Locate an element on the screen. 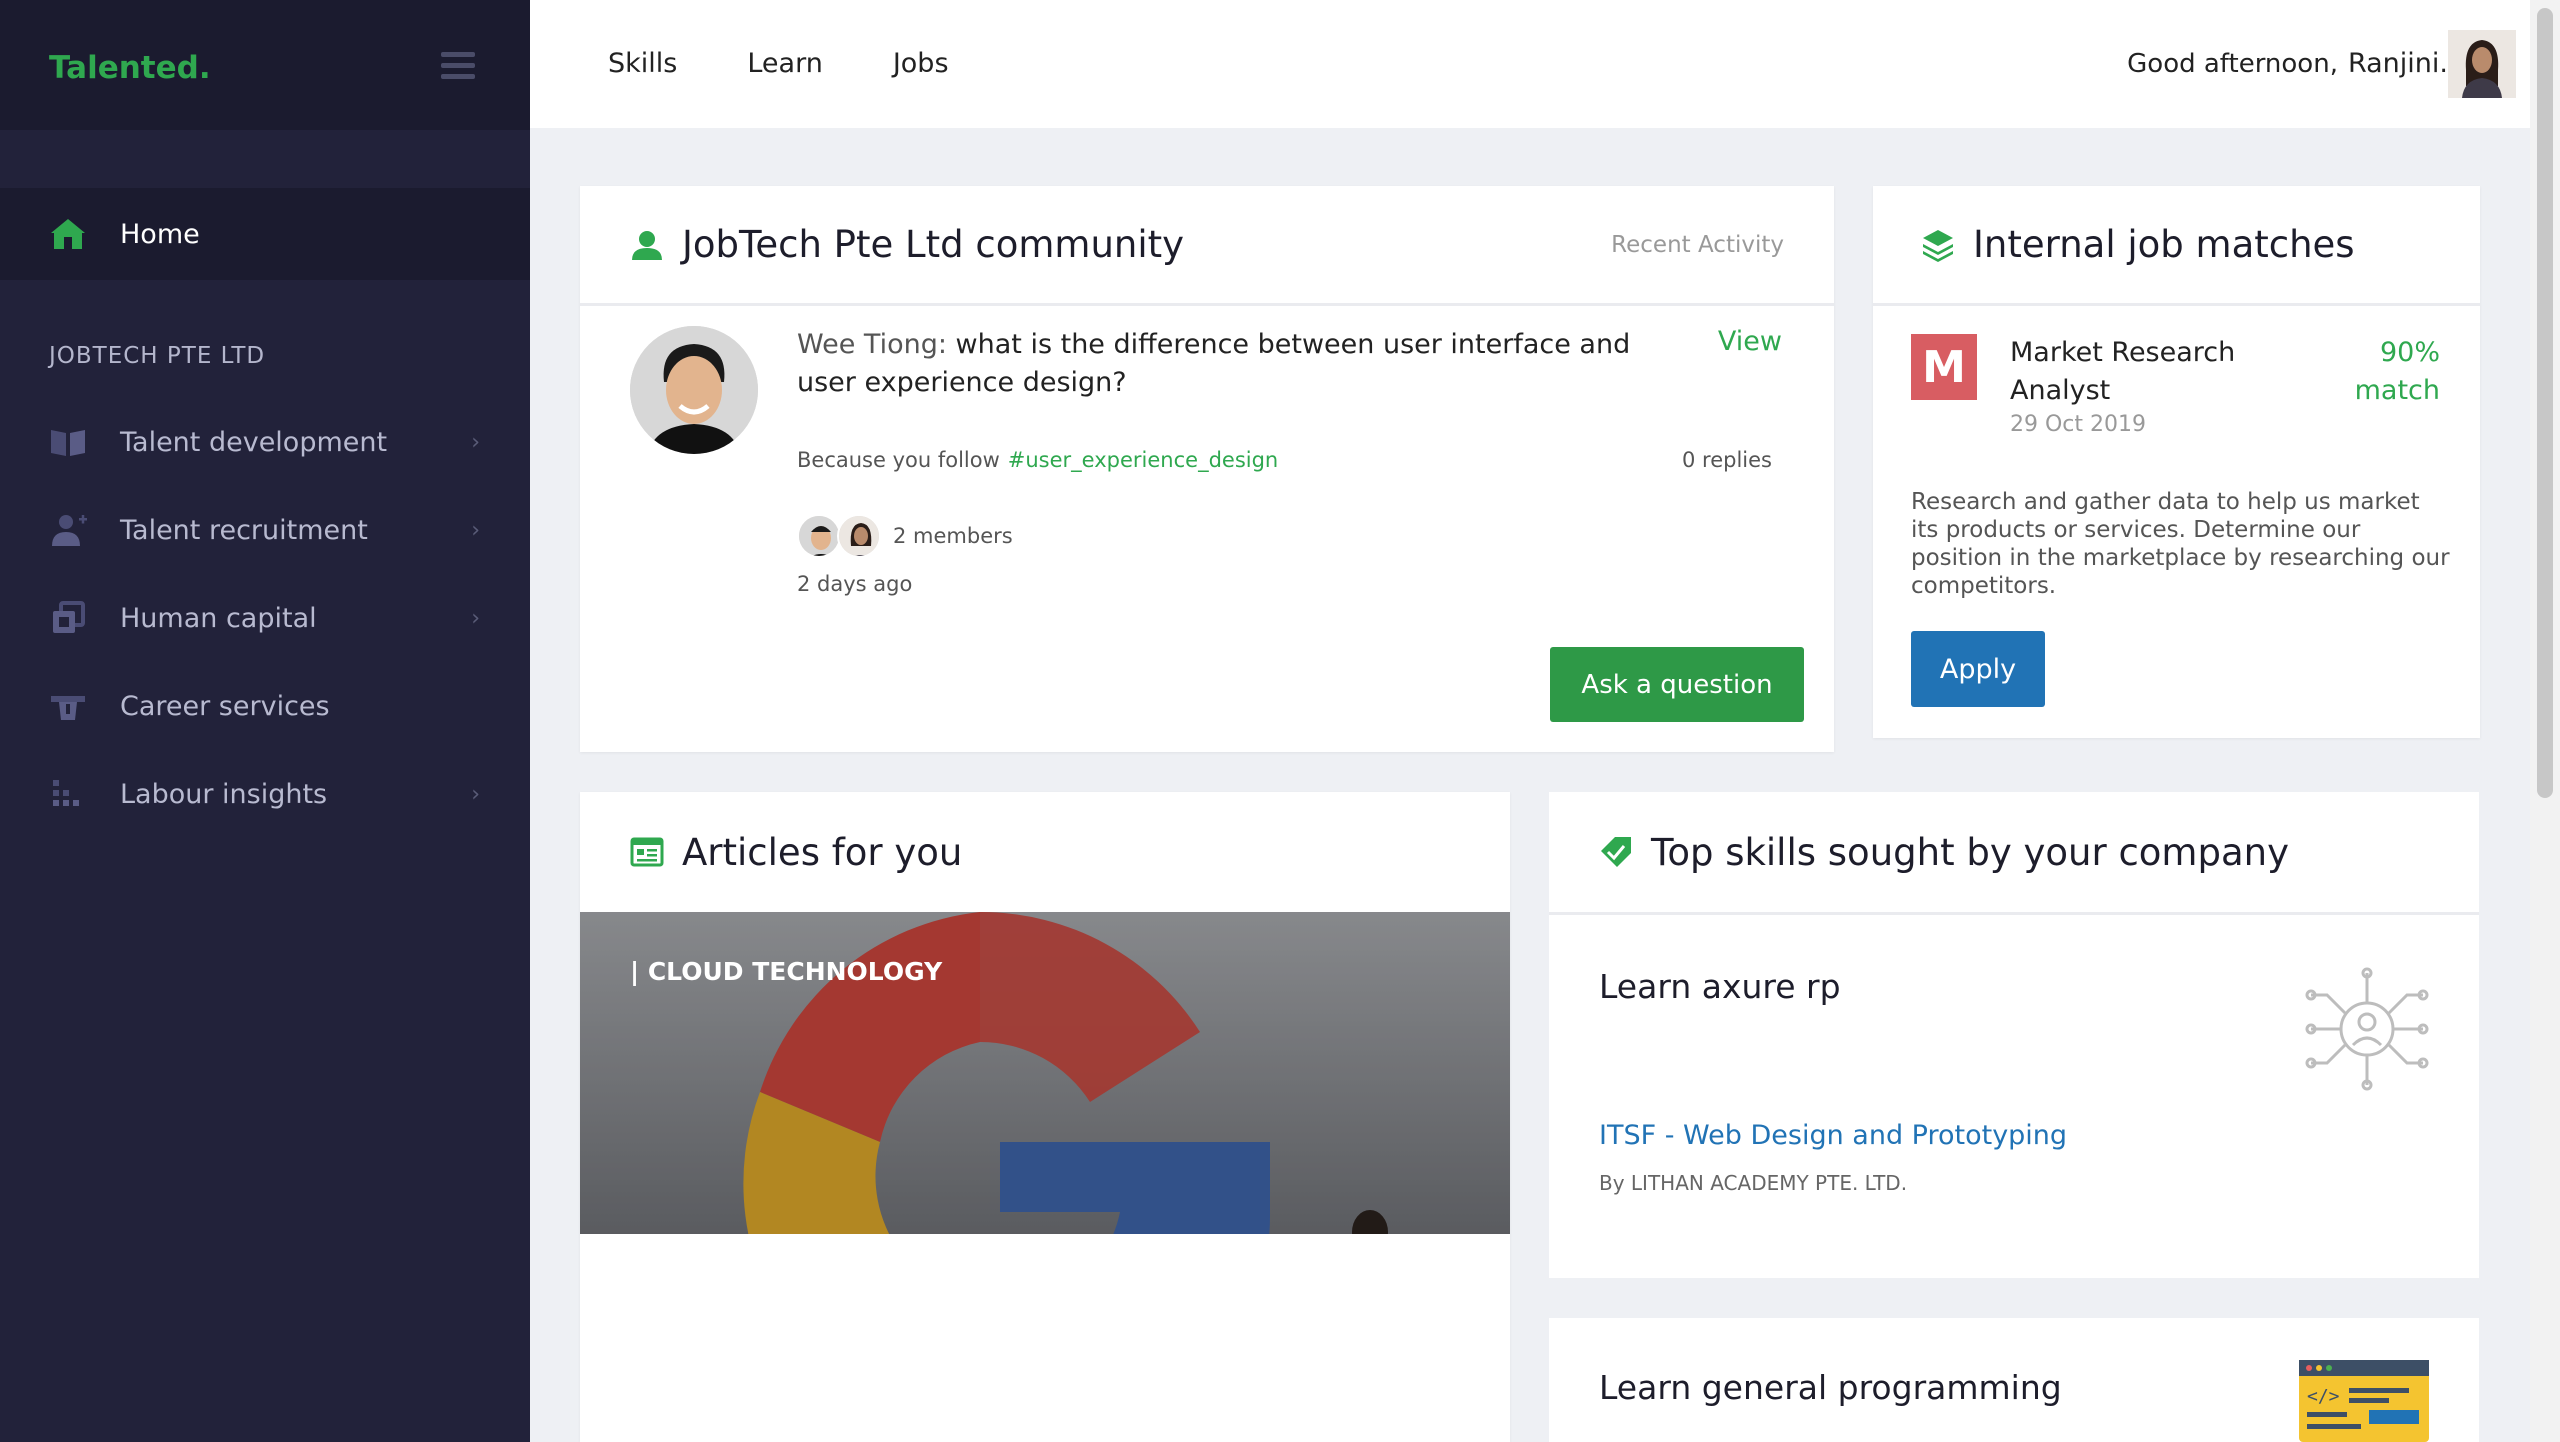 The image size is (2560, 1442). sidebar-item-label: Talent development is located at coordinates (254, 442).